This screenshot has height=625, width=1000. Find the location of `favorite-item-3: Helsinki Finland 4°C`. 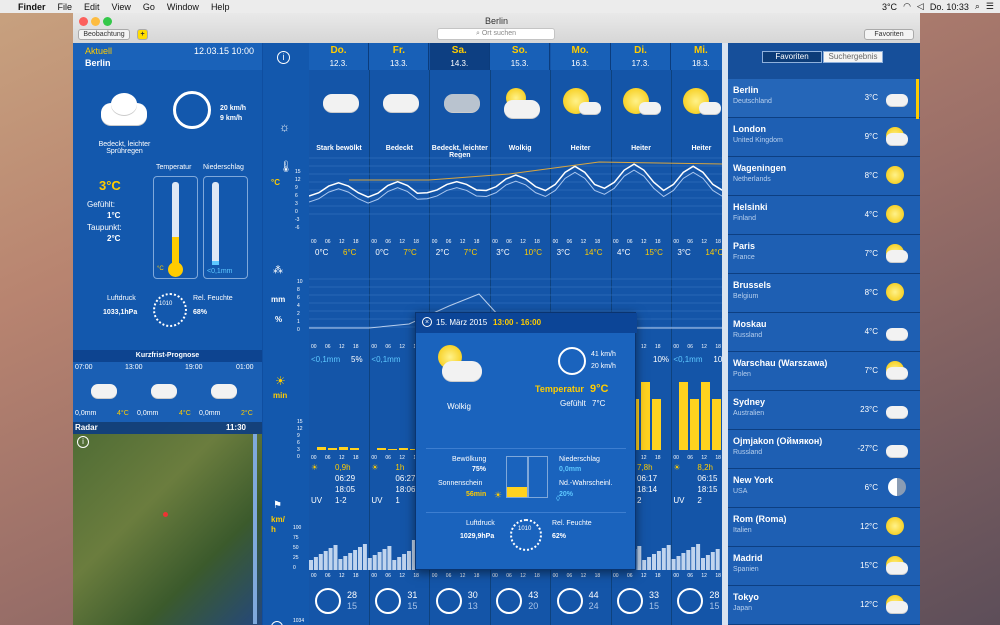

favorite-item-3: Helsinki Finland 4°C is located at coordinates (824, 215).